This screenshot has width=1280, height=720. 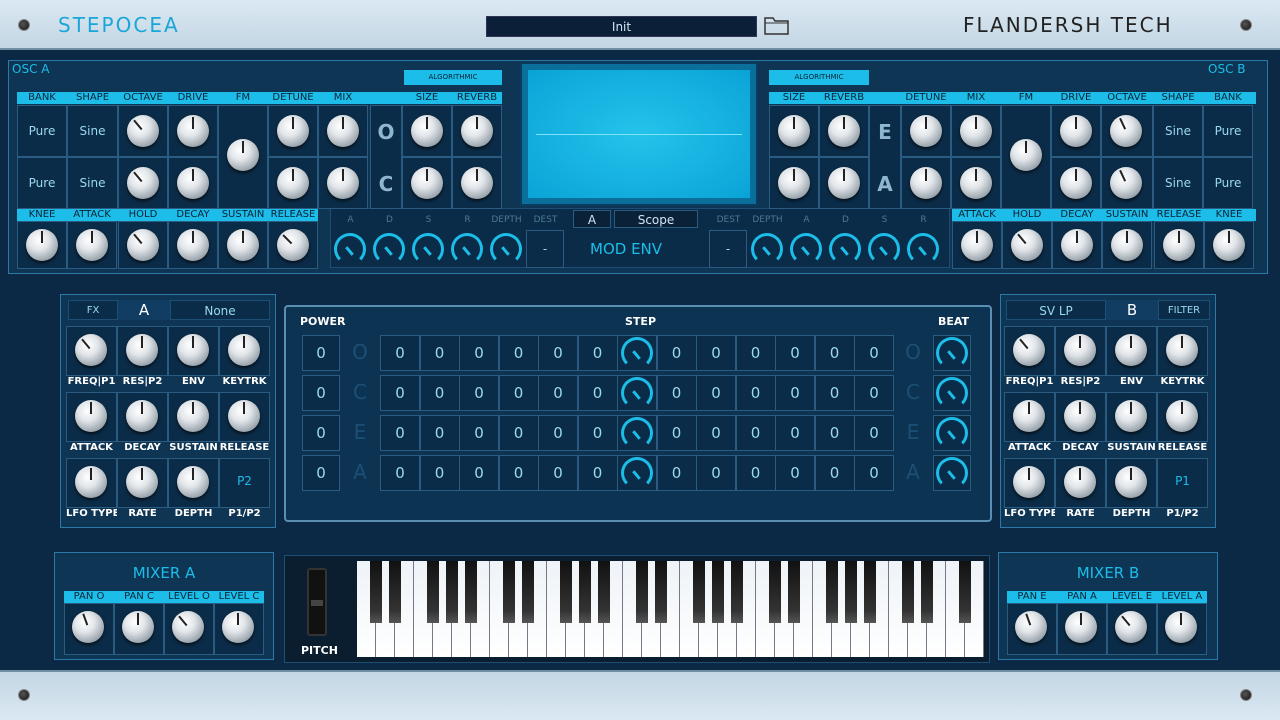 What do you see at coordinates (1026, 155) in the screenshot?
I see `osc-b-fm-knob` at bounding box center [1026, 155].